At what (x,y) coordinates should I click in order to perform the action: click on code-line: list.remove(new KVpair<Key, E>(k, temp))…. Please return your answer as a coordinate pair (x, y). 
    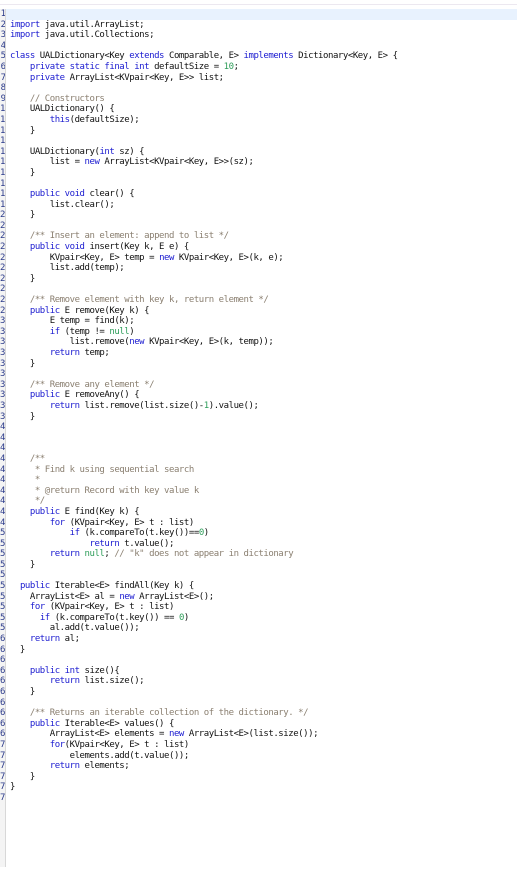
    Looking at the image, I should click on (263, 342).